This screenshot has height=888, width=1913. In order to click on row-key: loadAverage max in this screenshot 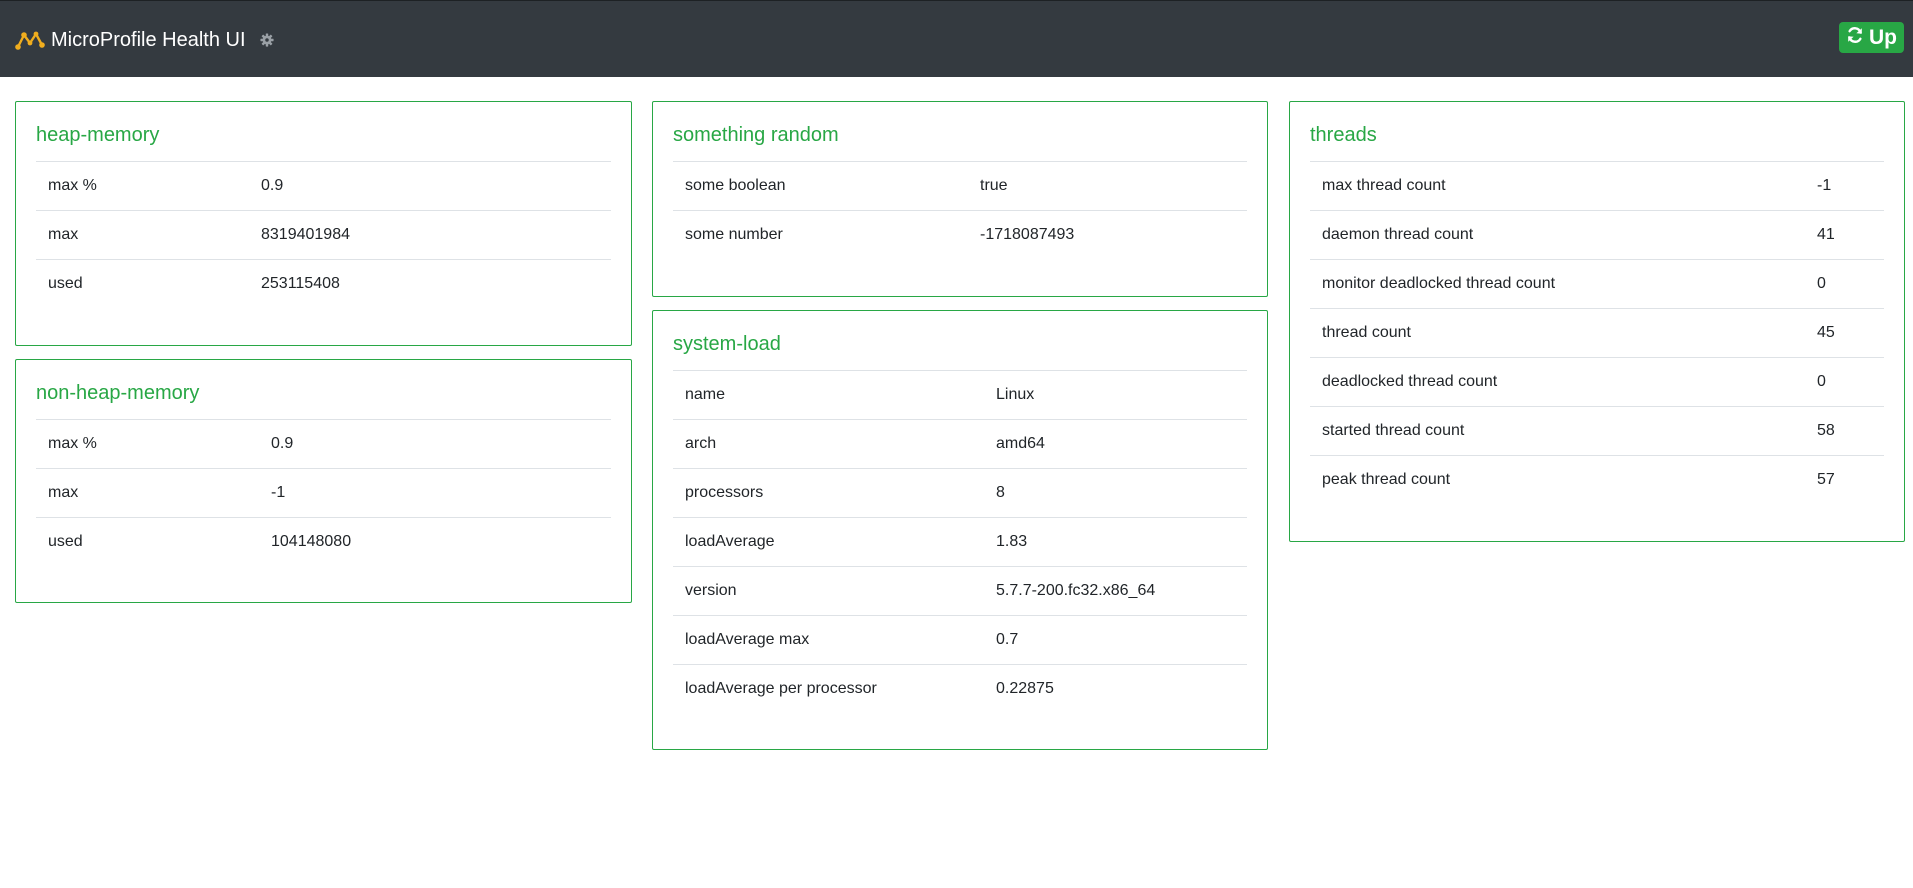, I will do `click(828, 639)`.